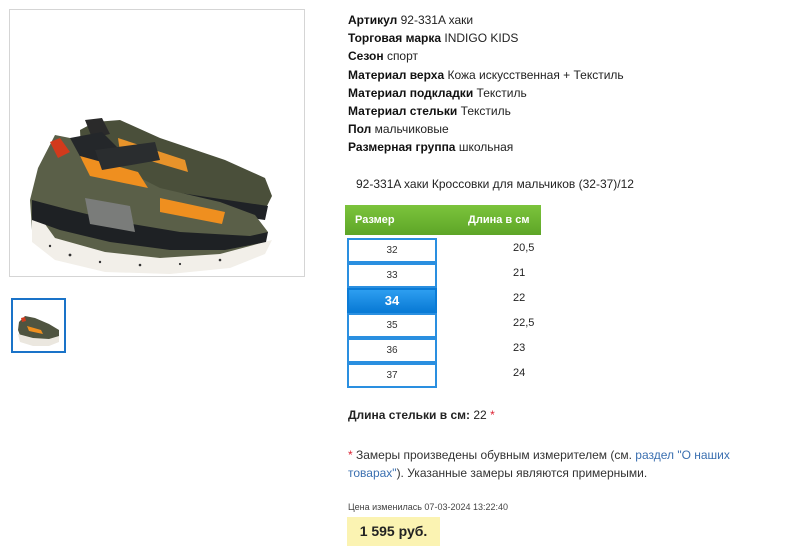 The height and width of the screenshot is (546, 800). What do you see at coordinates (411, 20) in the screenshot?
I see `spec-article: Артикул 92-331A хаки` at bounding box center [411, 20].